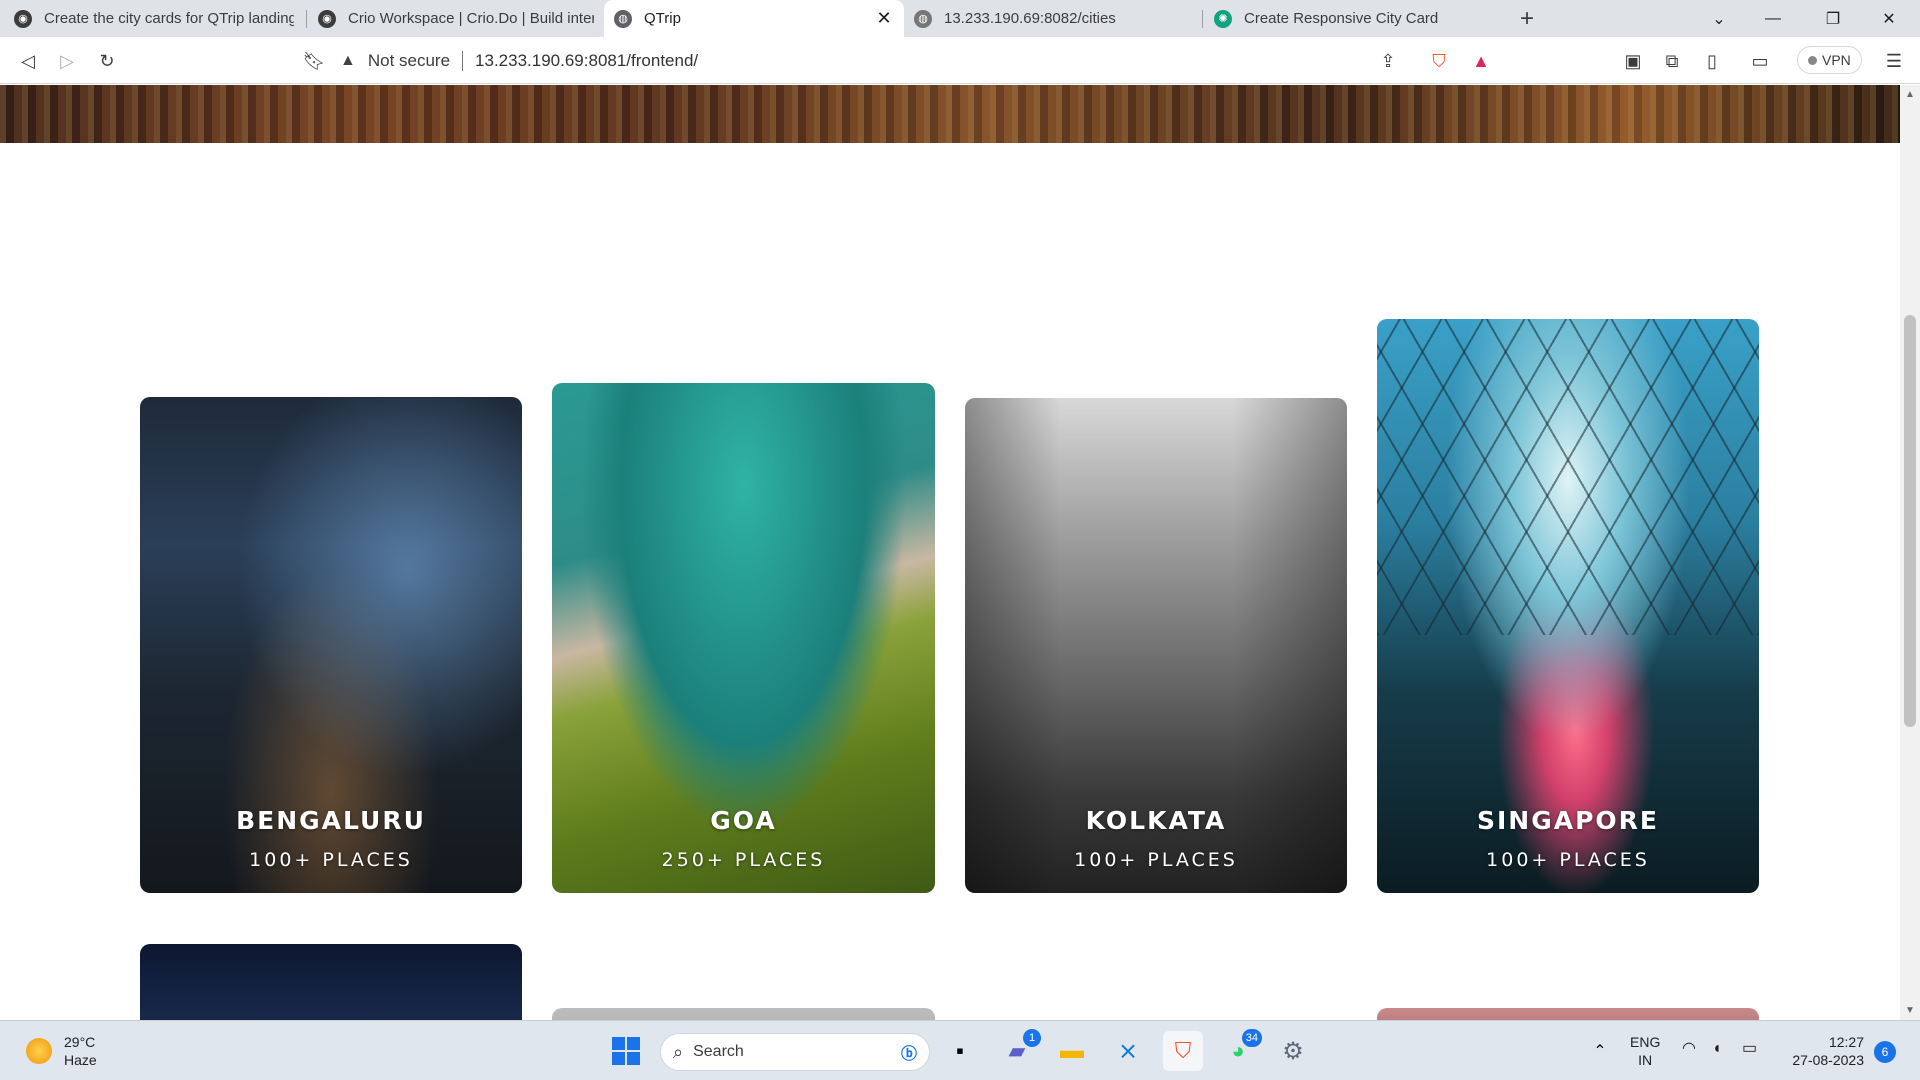 The image size is (1920, 1080). What do you see at coordinates (1567, 820) in the screenshot?
I see `city-name: SINGAPORE` at bounding box center [1567, 820].